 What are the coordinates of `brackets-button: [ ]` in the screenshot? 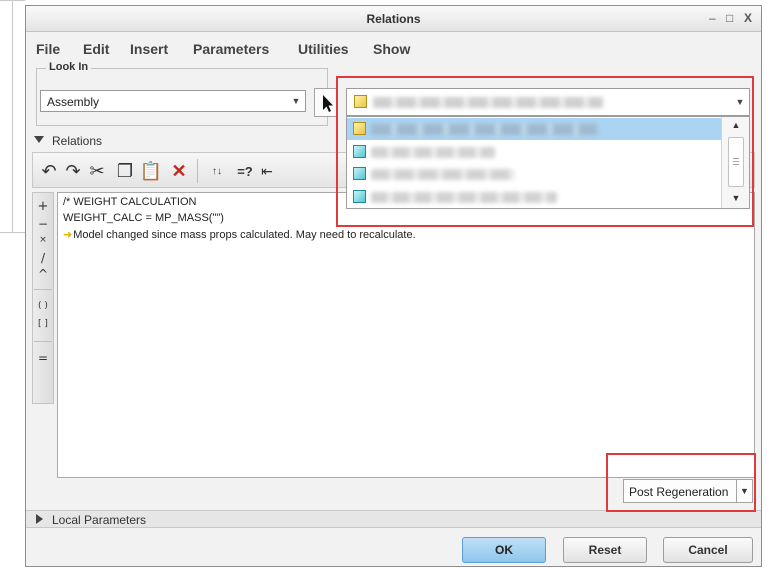 It's located at (43, 324).